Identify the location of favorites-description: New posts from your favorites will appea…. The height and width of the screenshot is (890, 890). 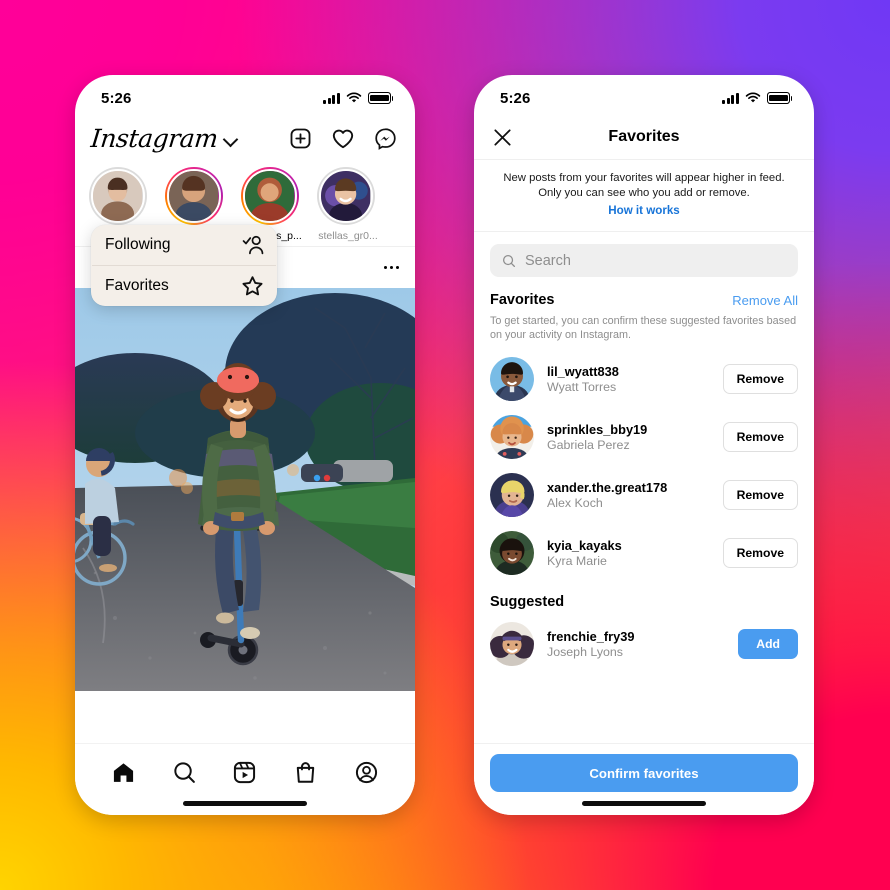
(644, 195).